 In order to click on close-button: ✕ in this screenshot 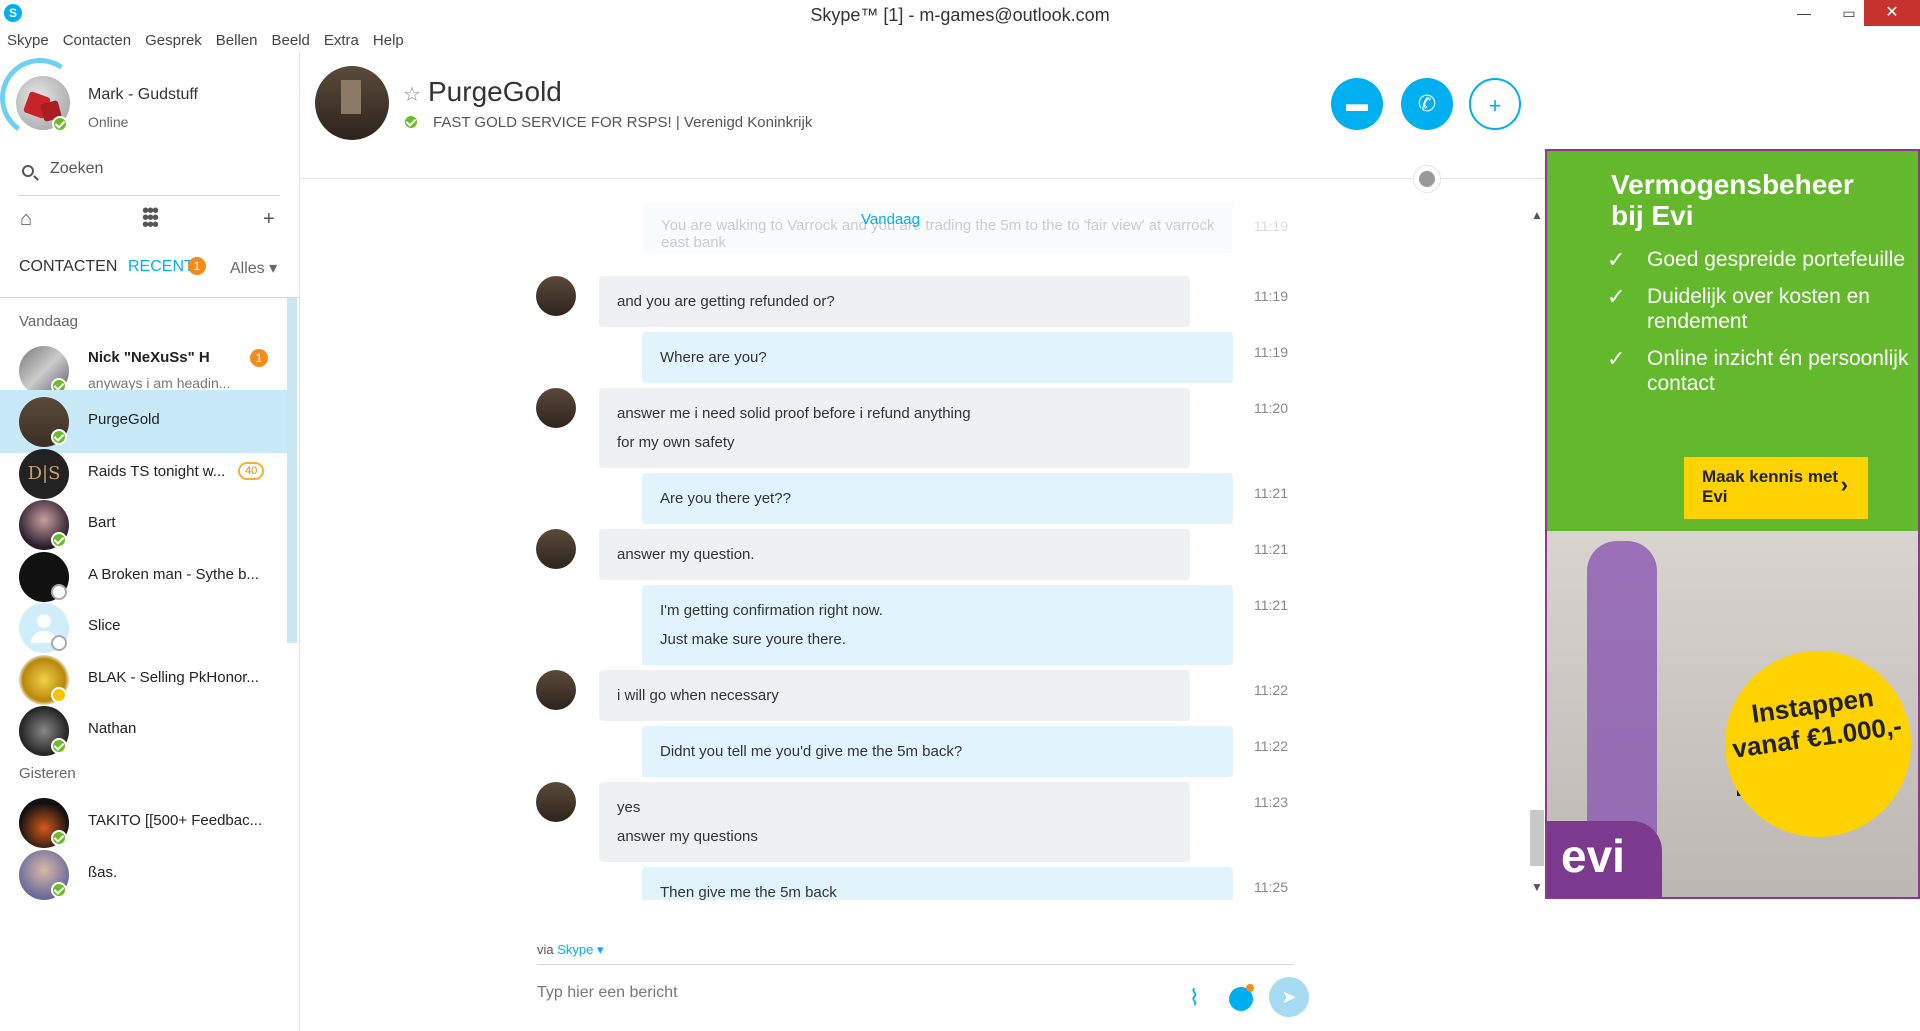, I will do `click(1892, 13)`.